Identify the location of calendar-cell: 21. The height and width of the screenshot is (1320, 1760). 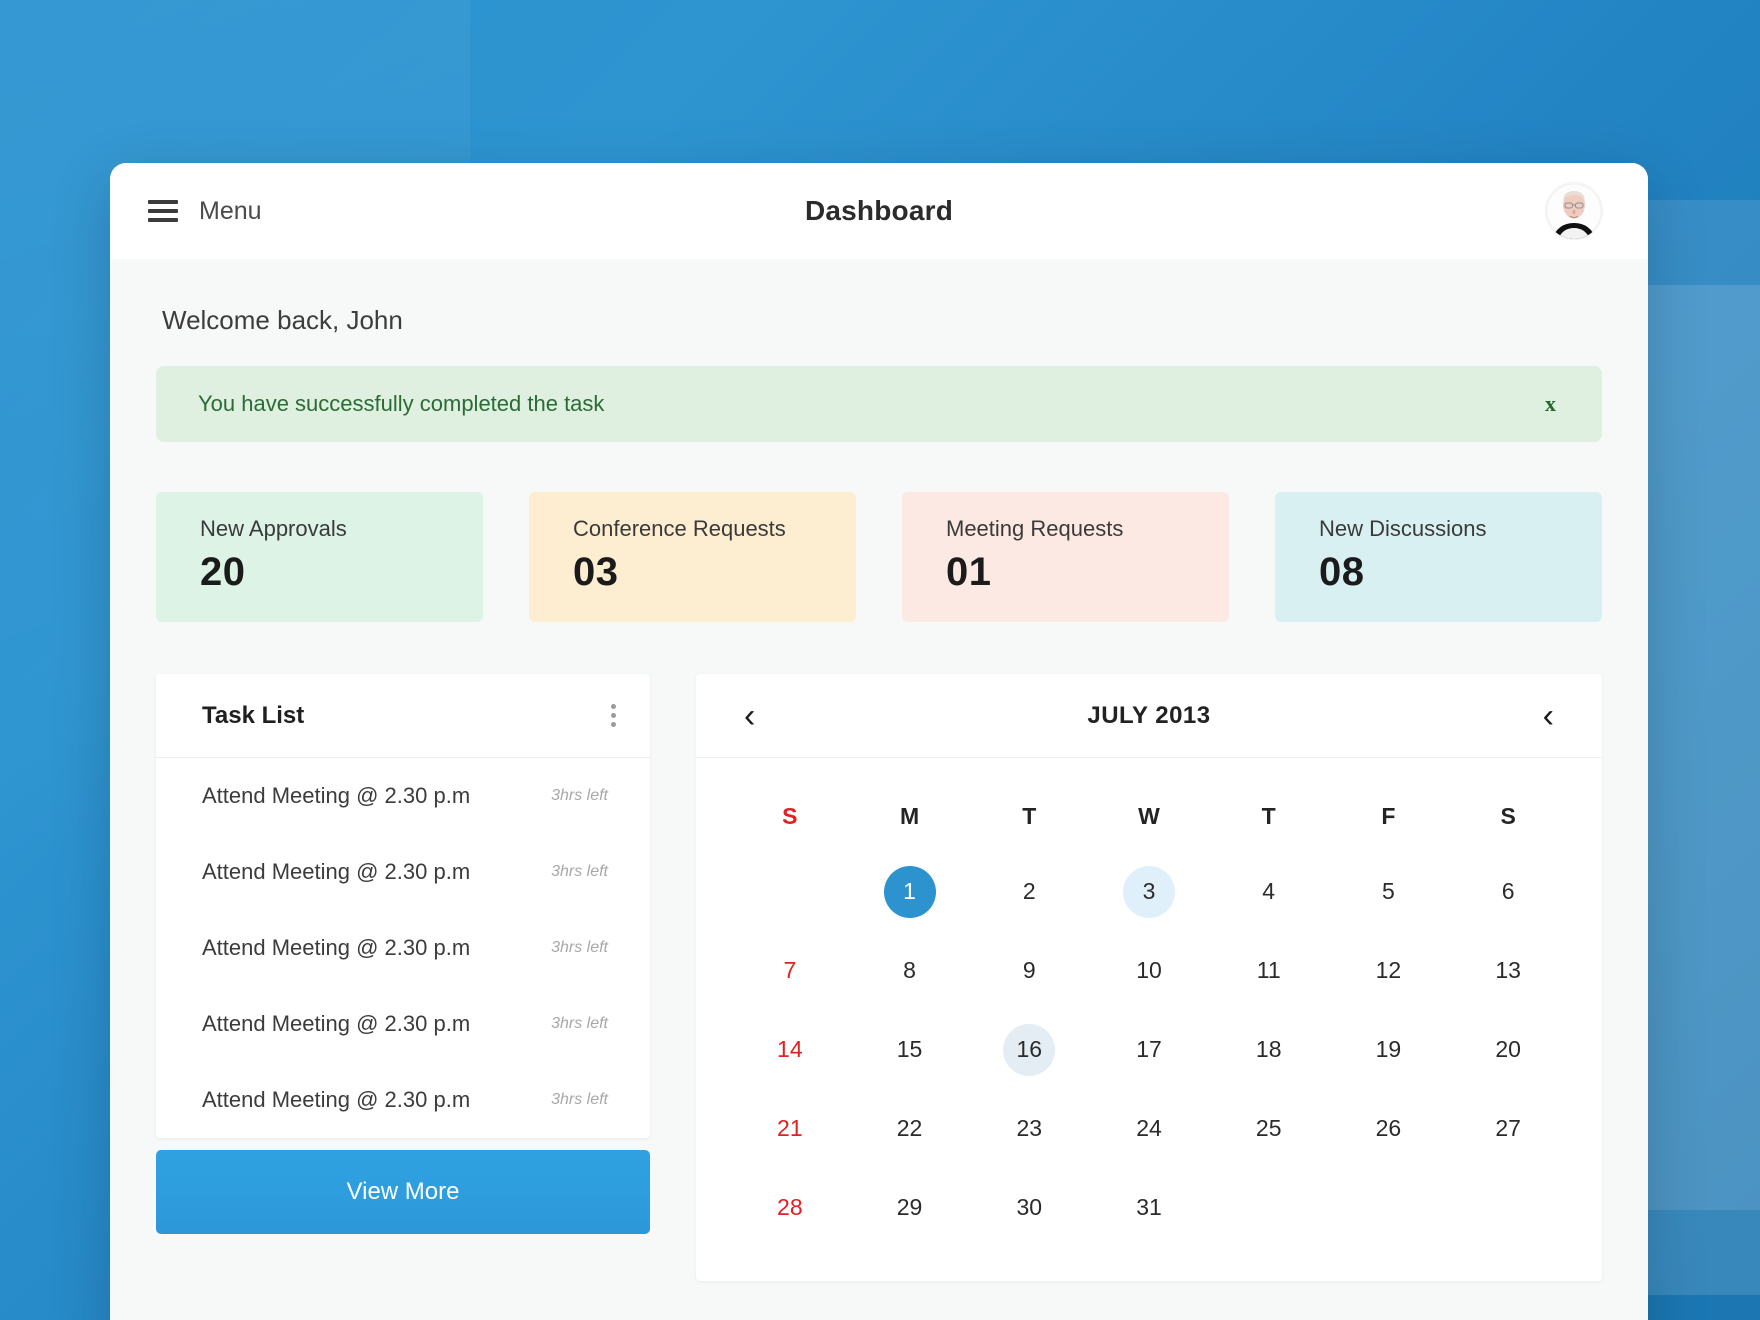
(790, 1128).